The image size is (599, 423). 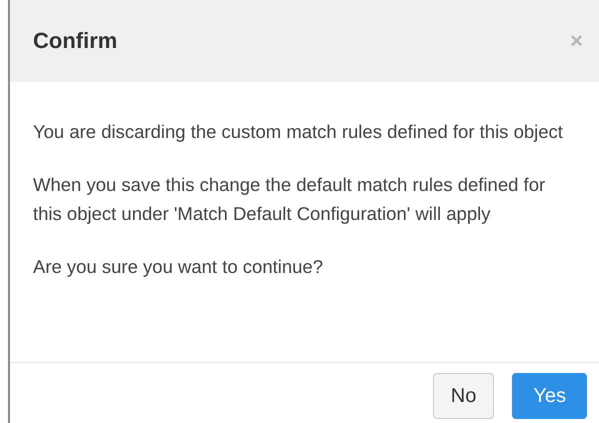 What do you see at coordinates (463, 396) in the screenshot?
I see `cancel-button: No` at bounding box center [463, 396].